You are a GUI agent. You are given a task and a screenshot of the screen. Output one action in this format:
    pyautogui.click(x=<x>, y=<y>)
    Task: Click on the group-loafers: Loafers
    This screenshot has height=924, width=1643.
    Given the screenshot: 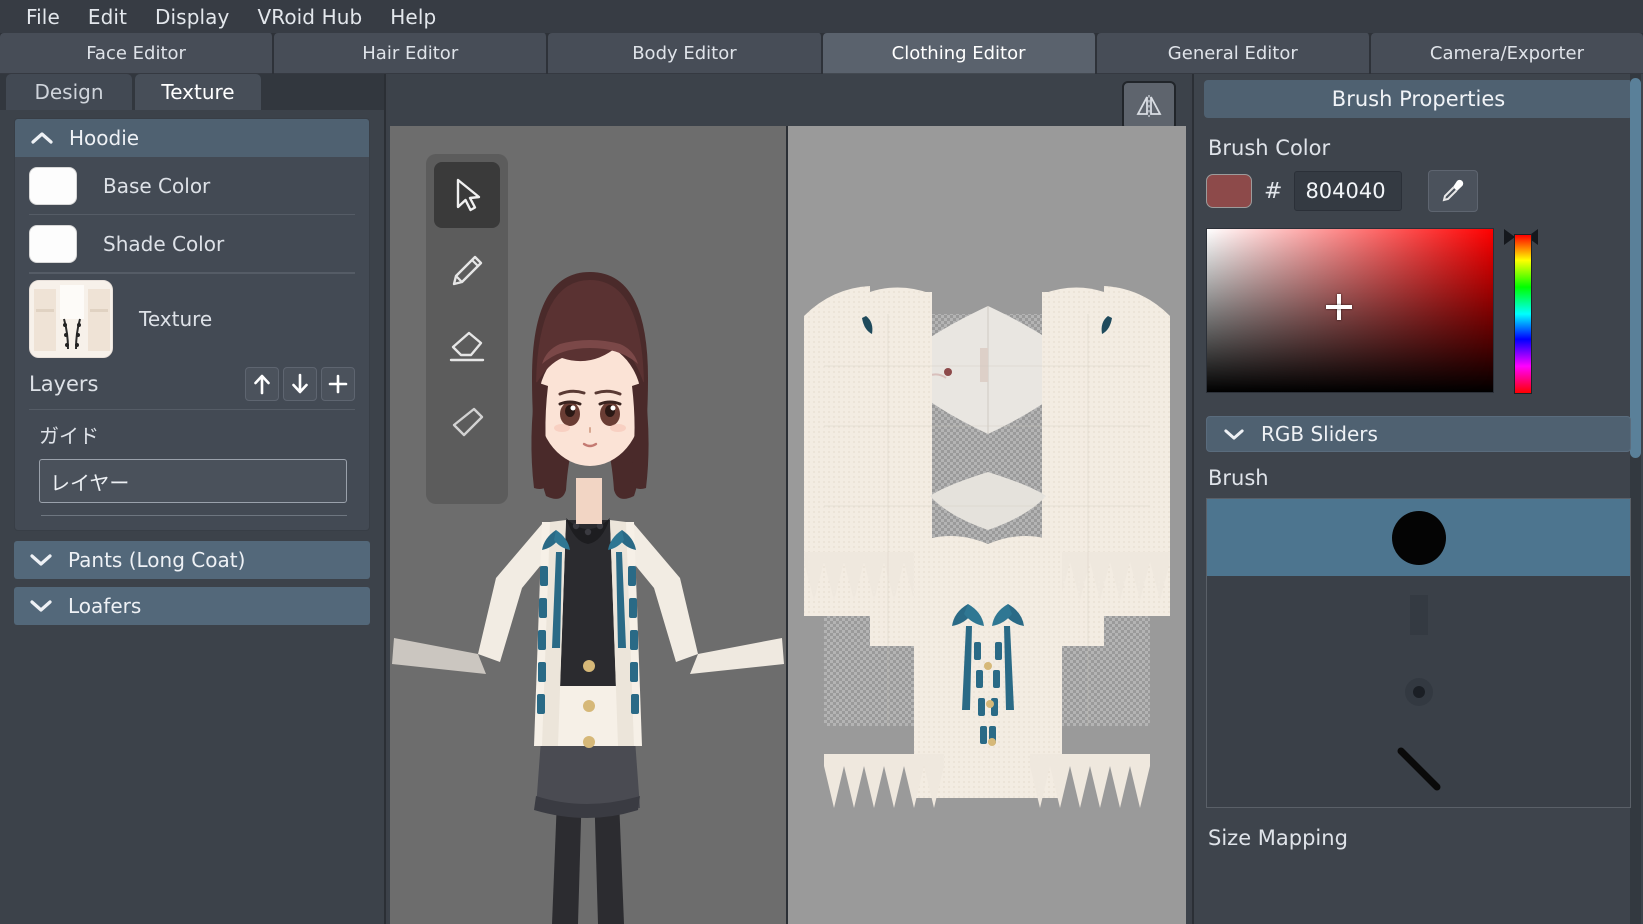 What is the action you would take?
    pyautogui.click(x=192, y=606)
    